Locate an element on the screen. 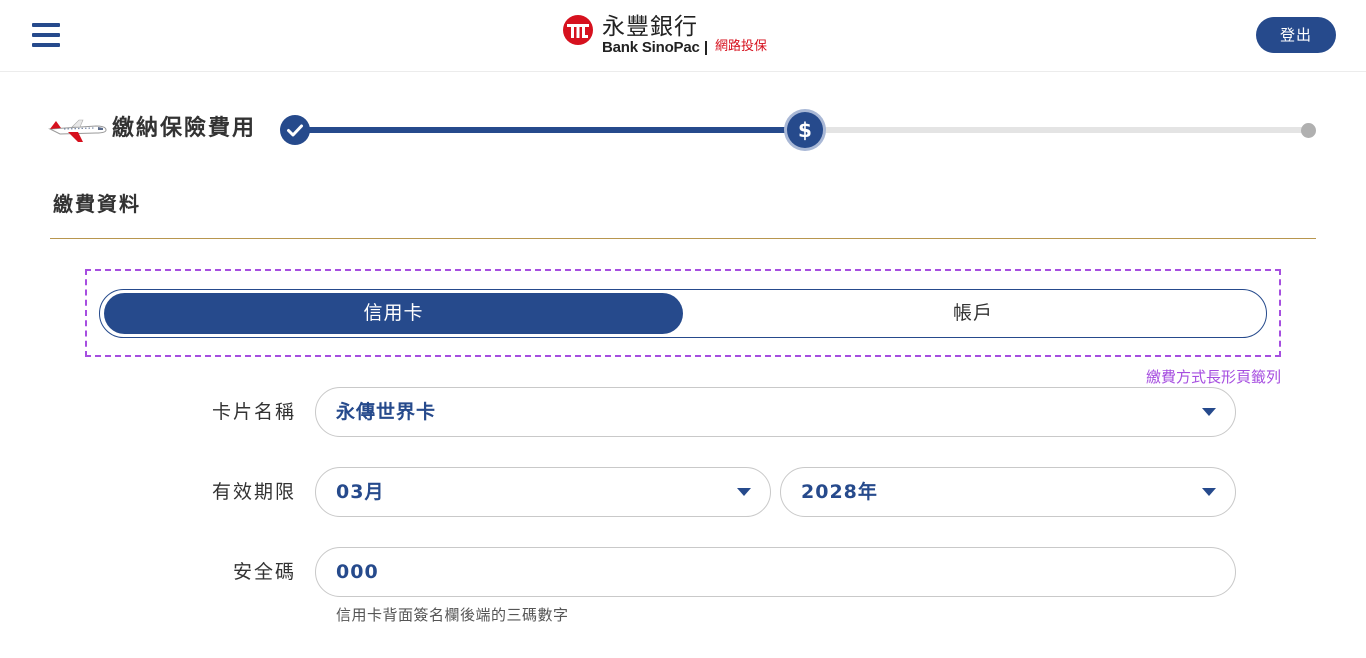 The width and height of the screenshot is (1366, 658). hamburger-menu-icon is located at coordinates (46, 35).